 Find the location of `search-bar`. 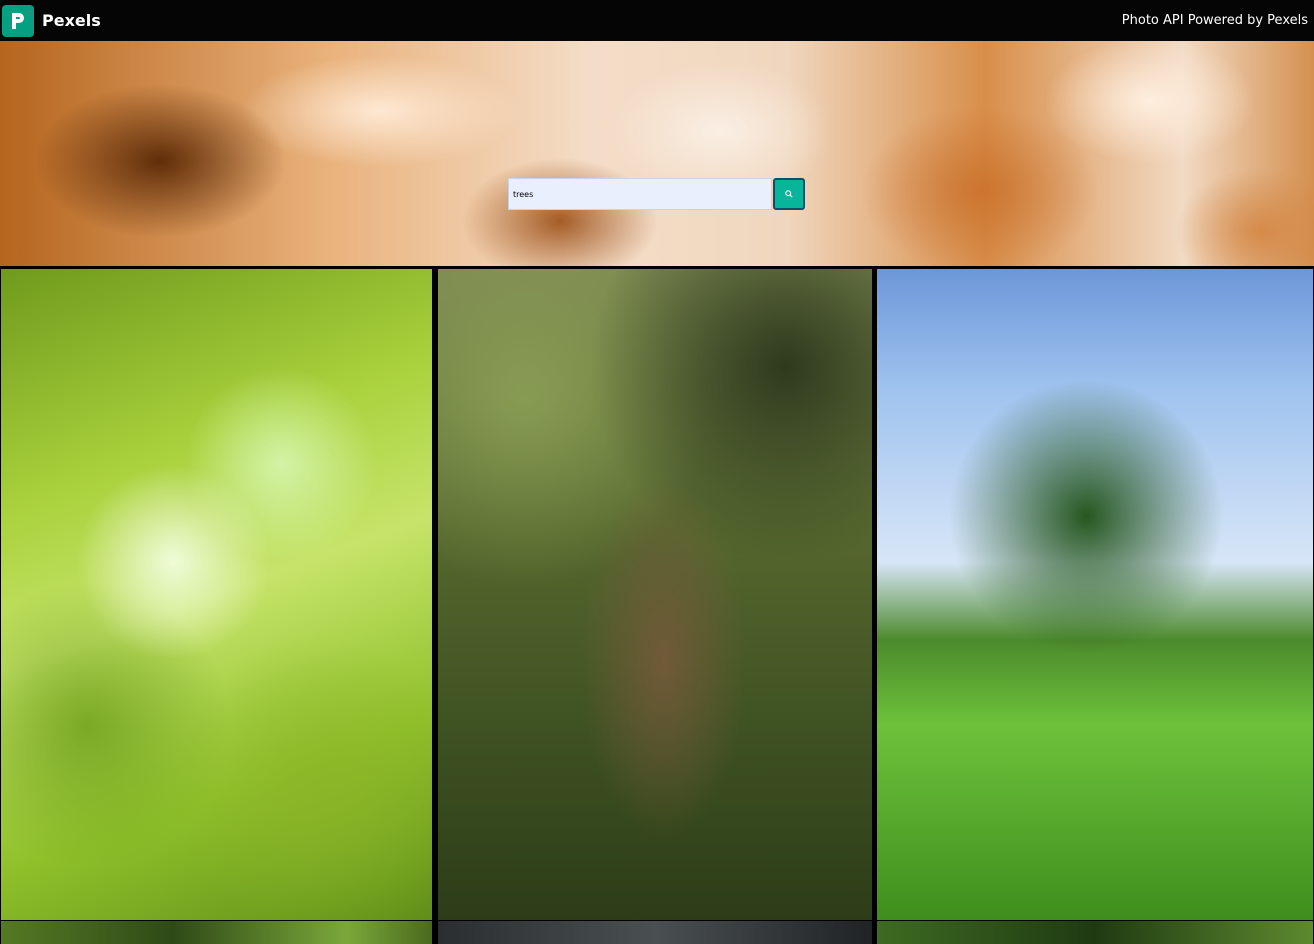

search-bar is located at coordinates (656, 194).